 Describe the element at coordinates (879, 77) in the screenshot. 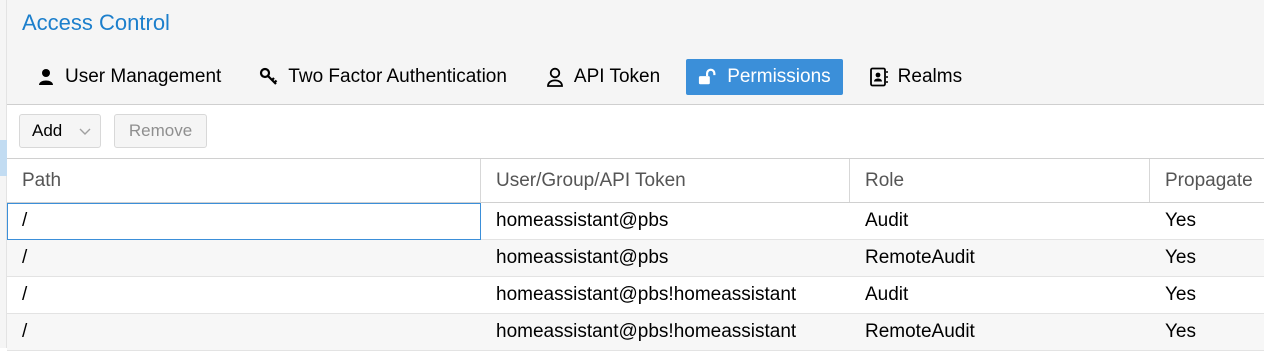

I see `address-book-icon` at that location.